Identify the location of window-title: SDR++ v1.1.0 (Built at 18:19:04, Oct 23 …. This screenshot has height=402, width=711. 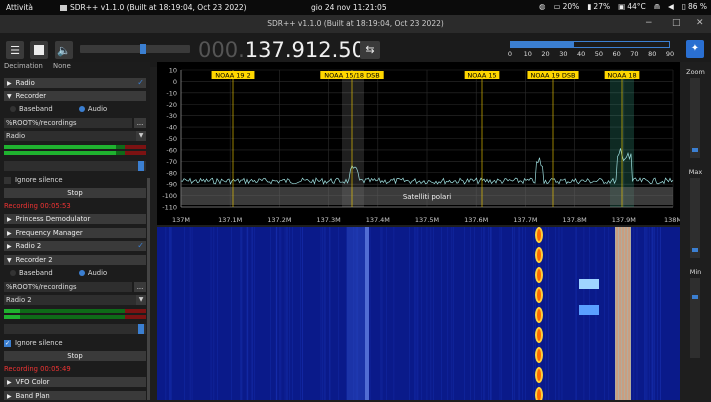
(355, 23).